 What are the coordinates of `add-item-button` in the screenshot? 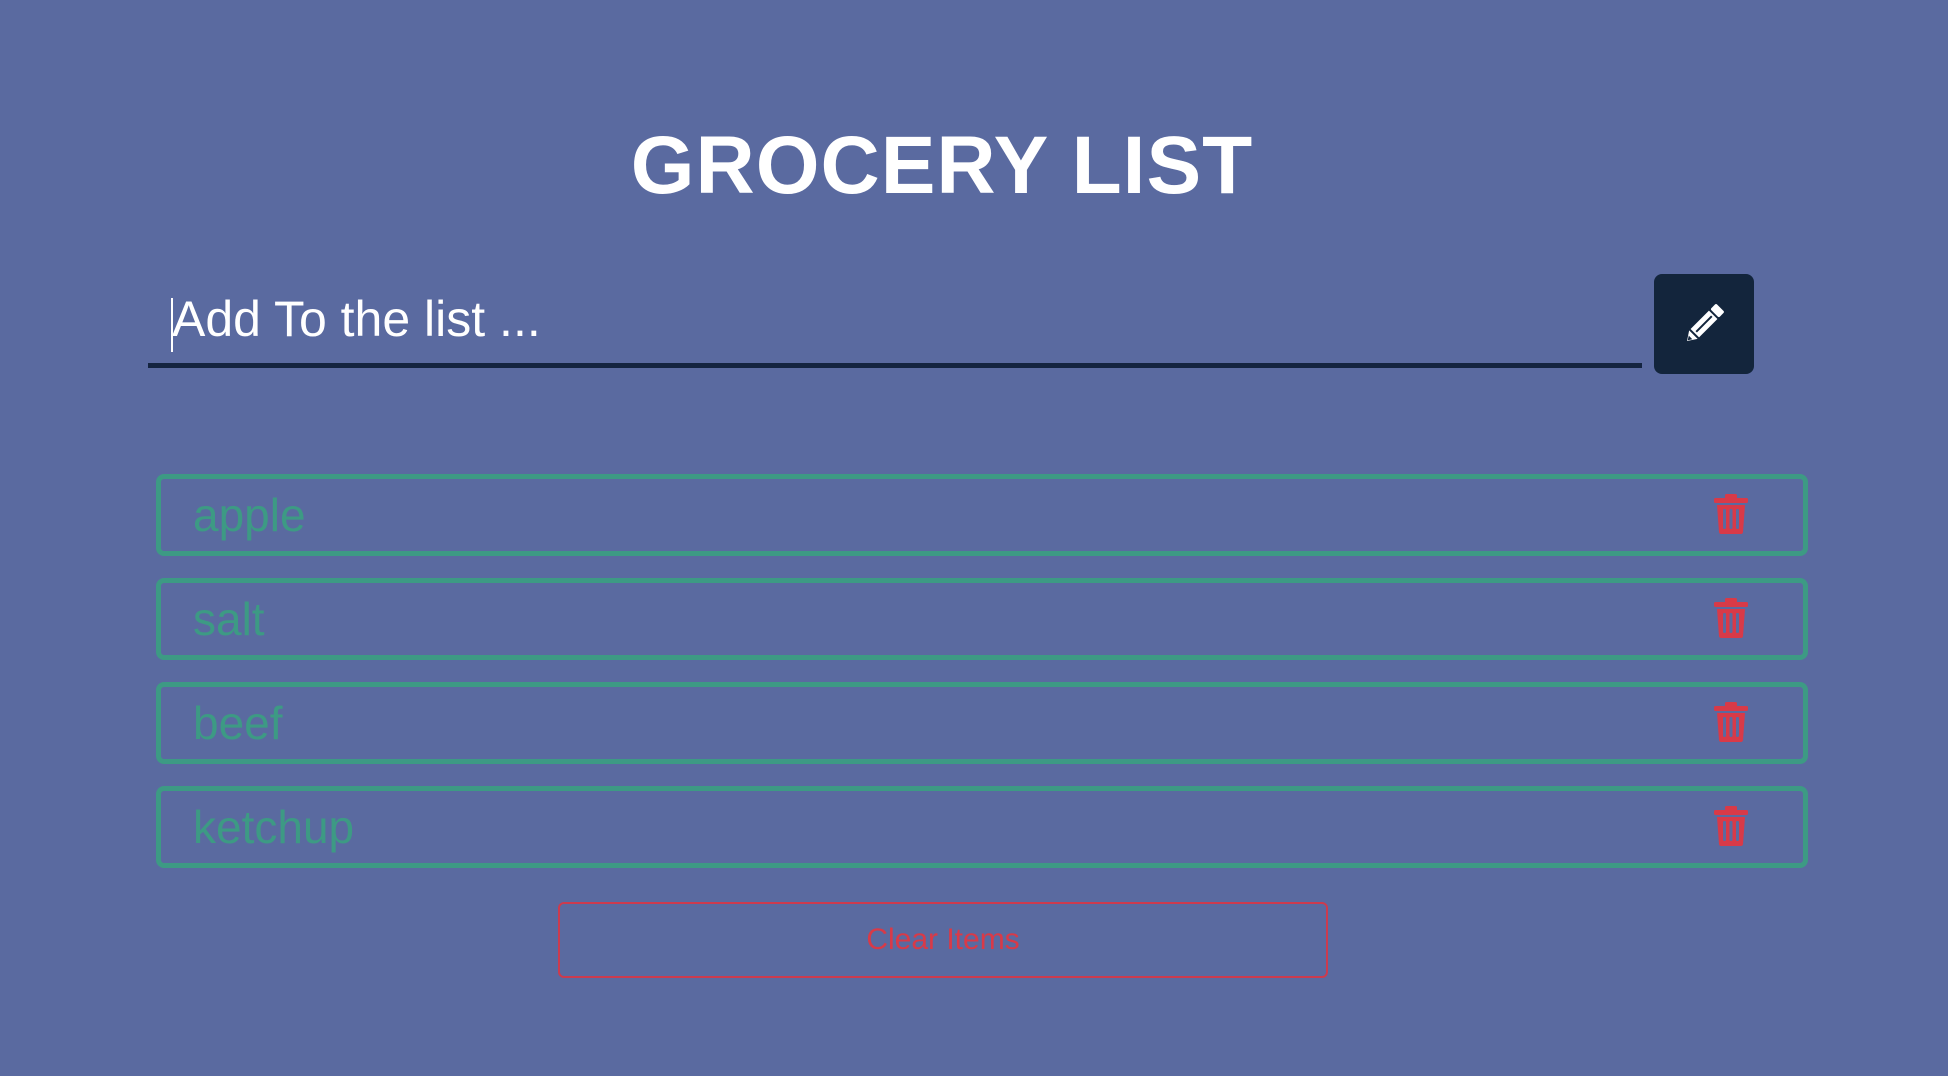 It's located at (1704, 324).